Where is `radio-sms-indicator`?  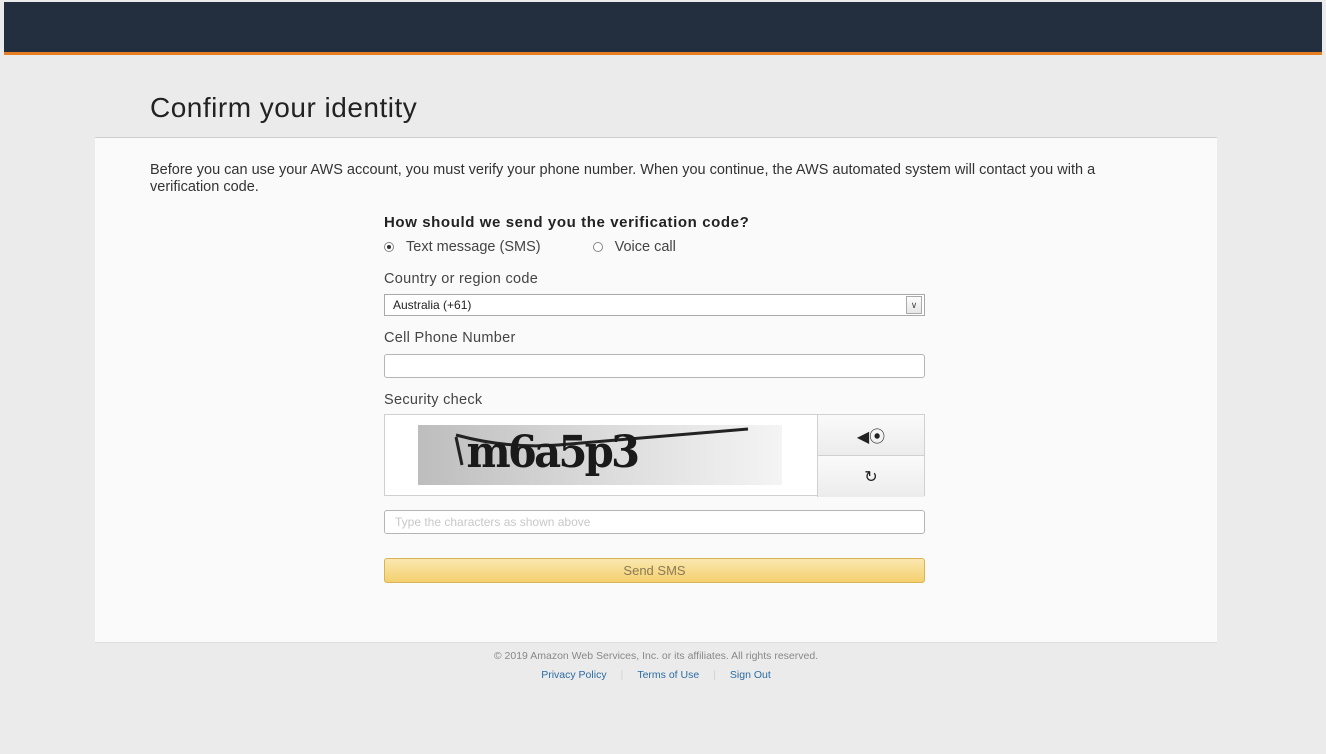
radio-sms-indicator is located at coordinates (389, 247).